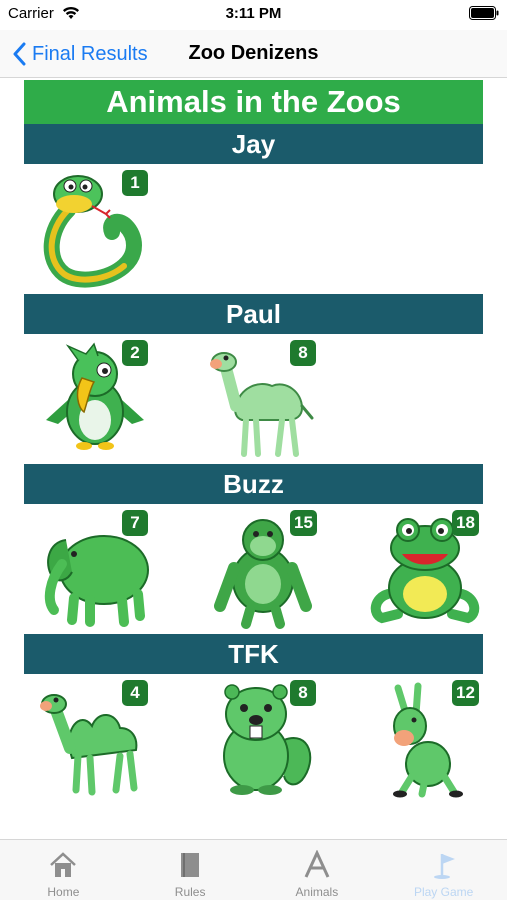 This screenshot has width=507, height=900. Describe the element at coordinates (190, 865) in the screenshot. I see `book-icon` at that location.